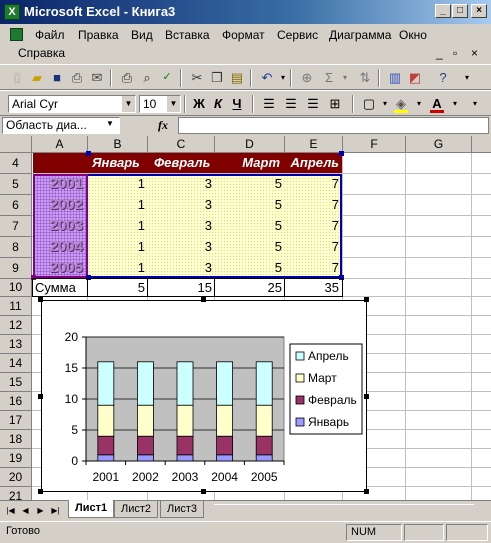  I want to click on doc-restore-button: ▫, so click(455, 53).